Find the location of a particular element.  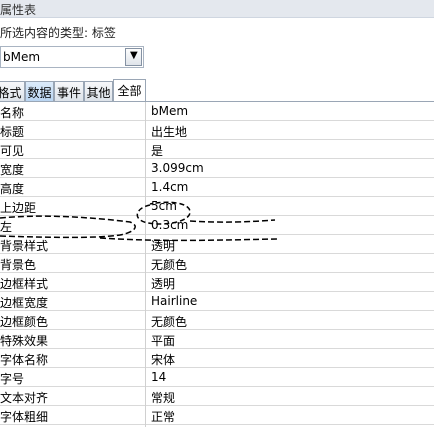

panel-title-bar: 属性表 is located at coordinates (217, 9).